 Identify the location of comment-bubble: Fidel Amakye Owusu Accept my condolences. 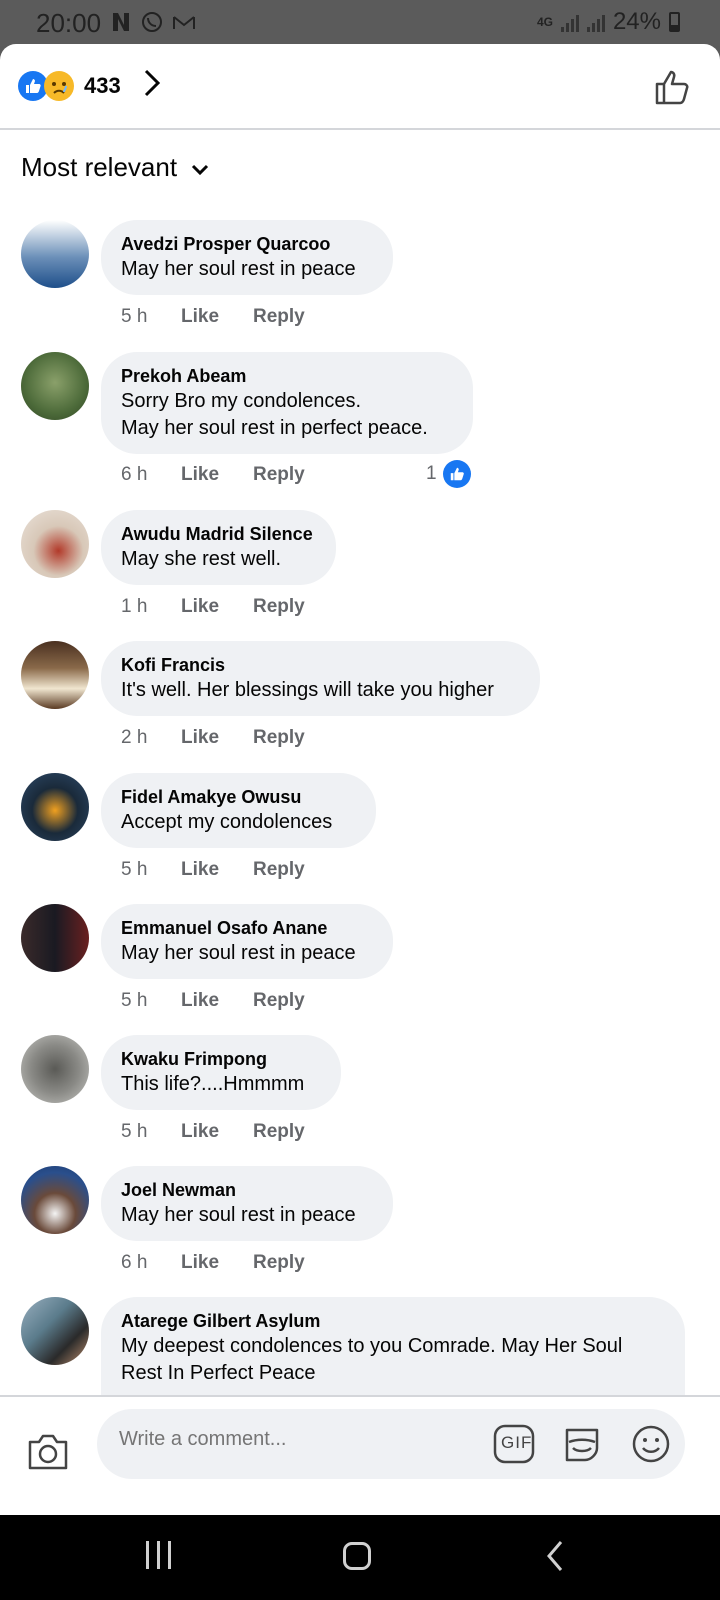
(238, 810).